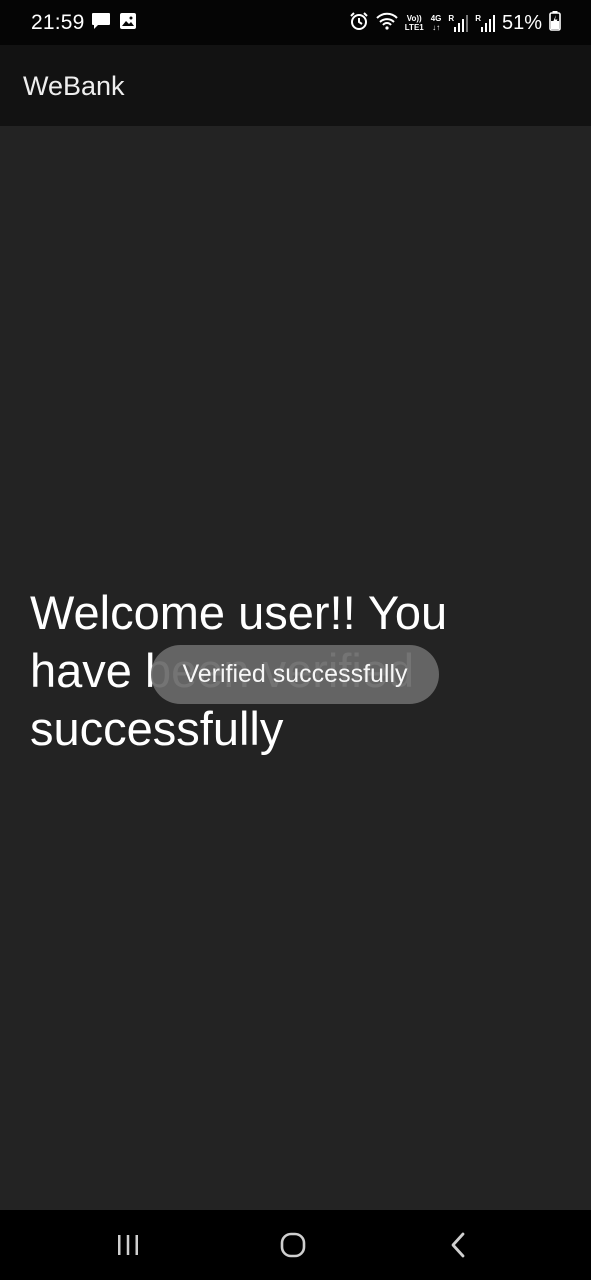 Image resolution: width=591 pixels, height=1280 pixels. Describe the element at coordinates (485, 23) in the screenshot. I see `signal-icon-2: R` at that location.